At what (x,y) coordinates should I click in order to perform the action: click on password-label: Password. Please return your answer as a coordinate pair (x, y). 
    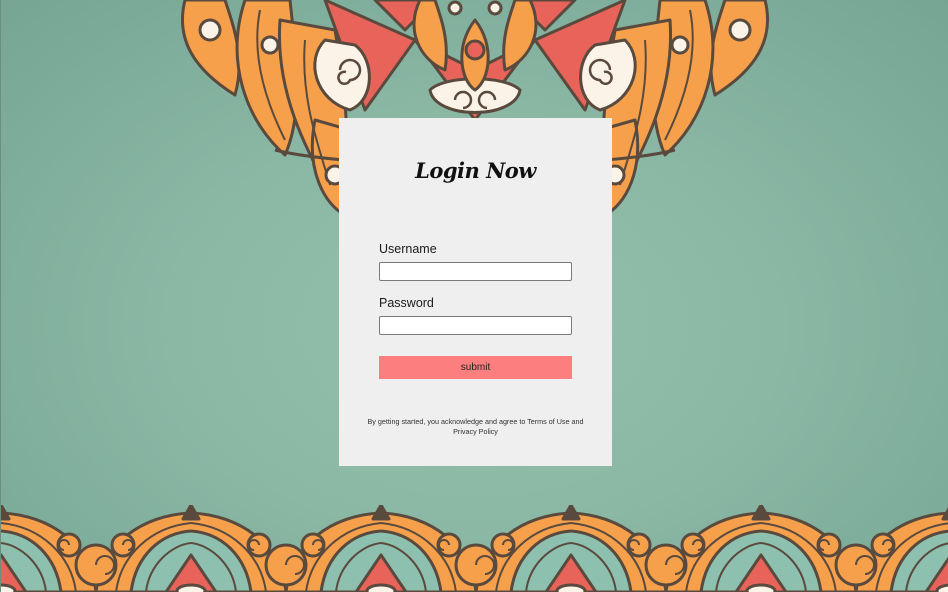
    Looking at the image, I should click on (406, 303).